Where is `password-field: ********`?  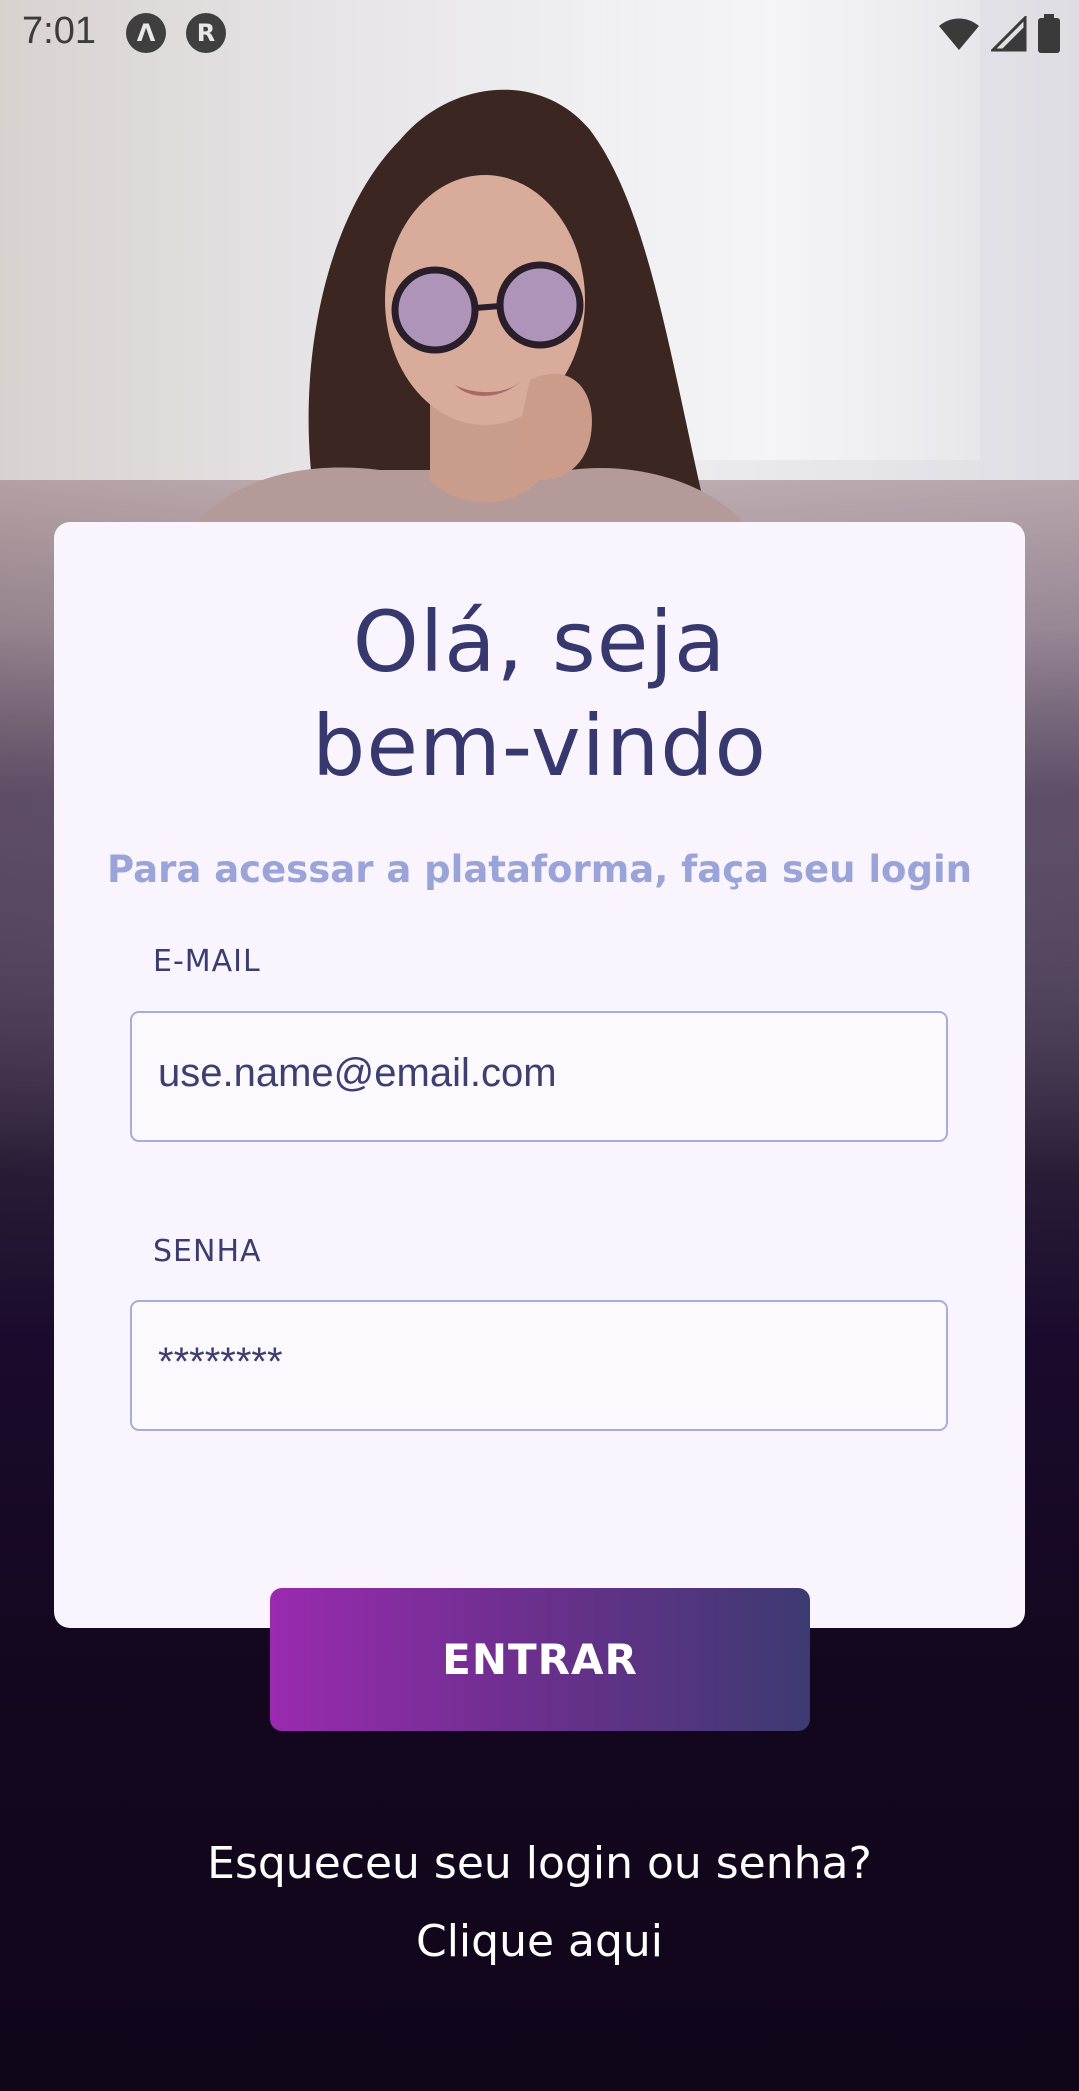 password-field: ******** is located at coordinates (539, 1365).